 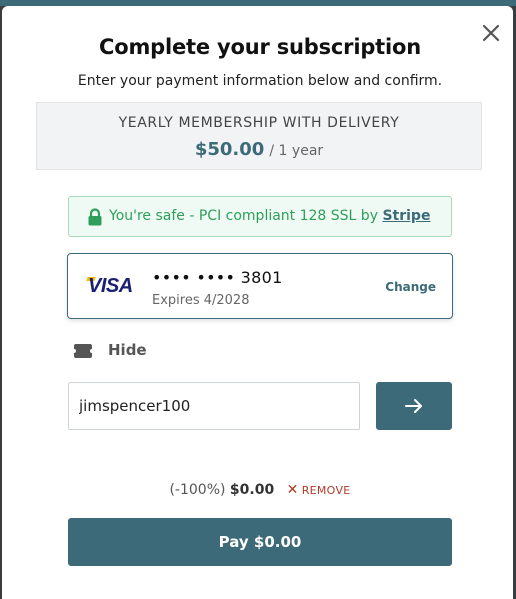 I want to click on plan-name: YEARLY MEMBERSHIP WITH DELIVERY, so click(x=259, y=123).